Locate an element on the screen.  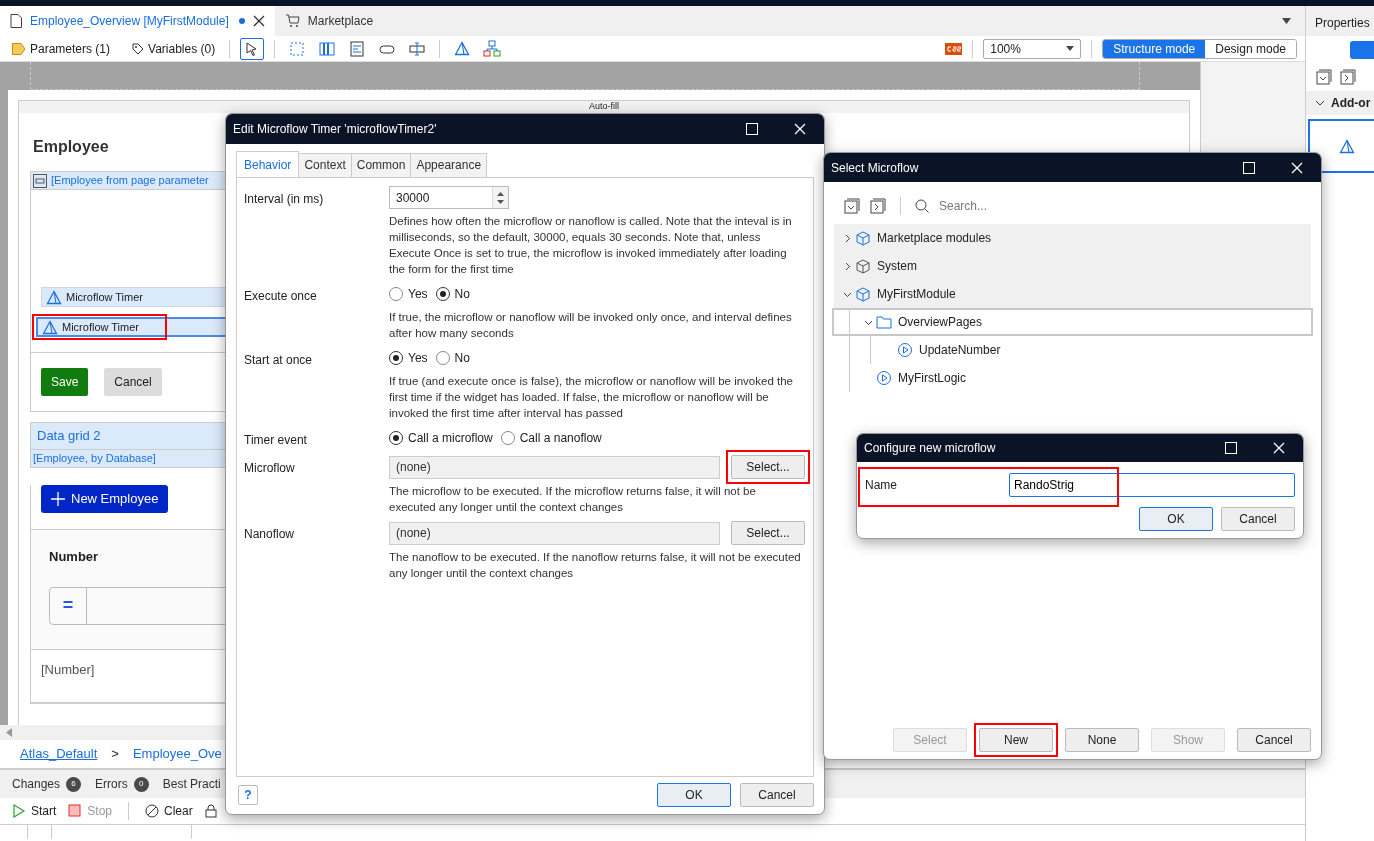
hierarchy-icon is located at coordinates (492, 48).